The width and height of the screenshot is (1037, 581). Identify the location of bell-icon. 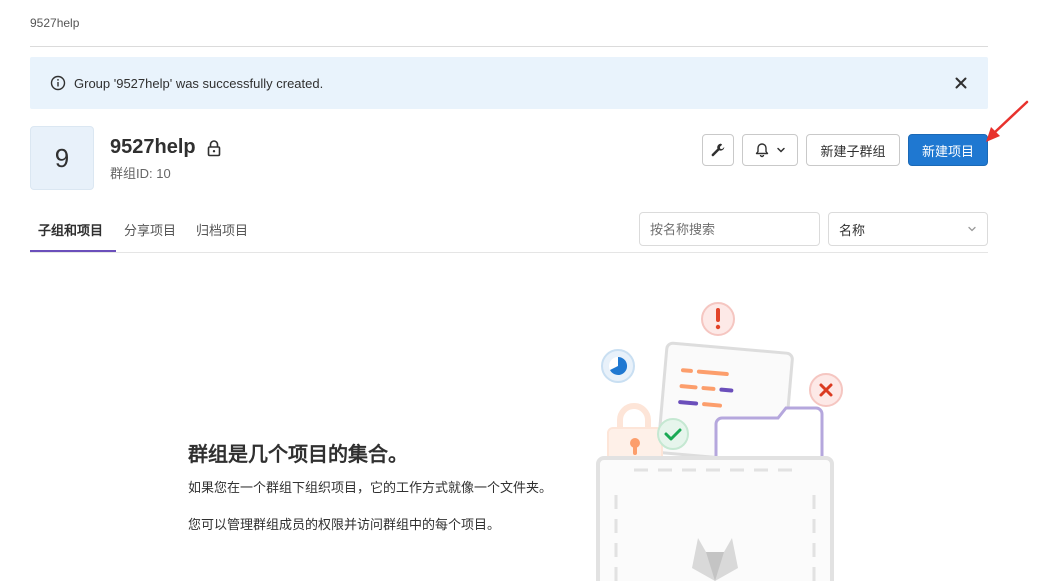
(762, 150).